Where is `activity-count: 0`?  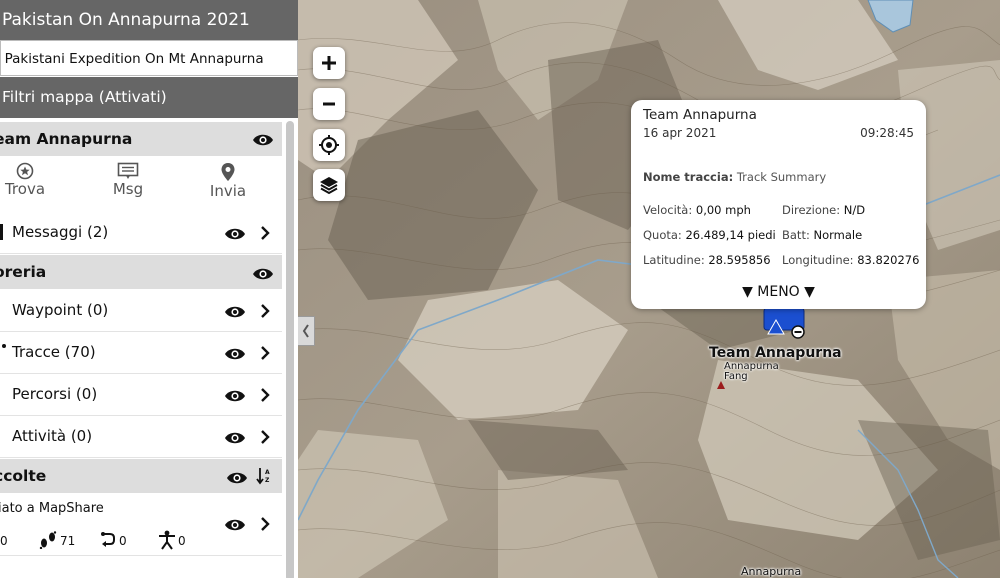
activity-count: 0 is located at coordinates (182, 541).